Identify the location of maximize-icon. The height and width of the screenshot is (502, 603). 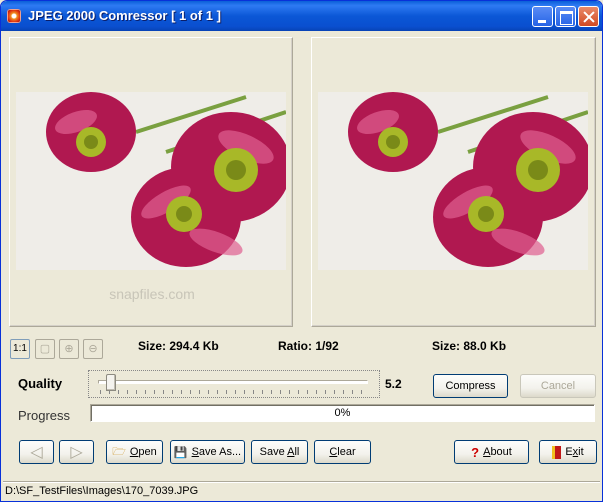
(565, 16).